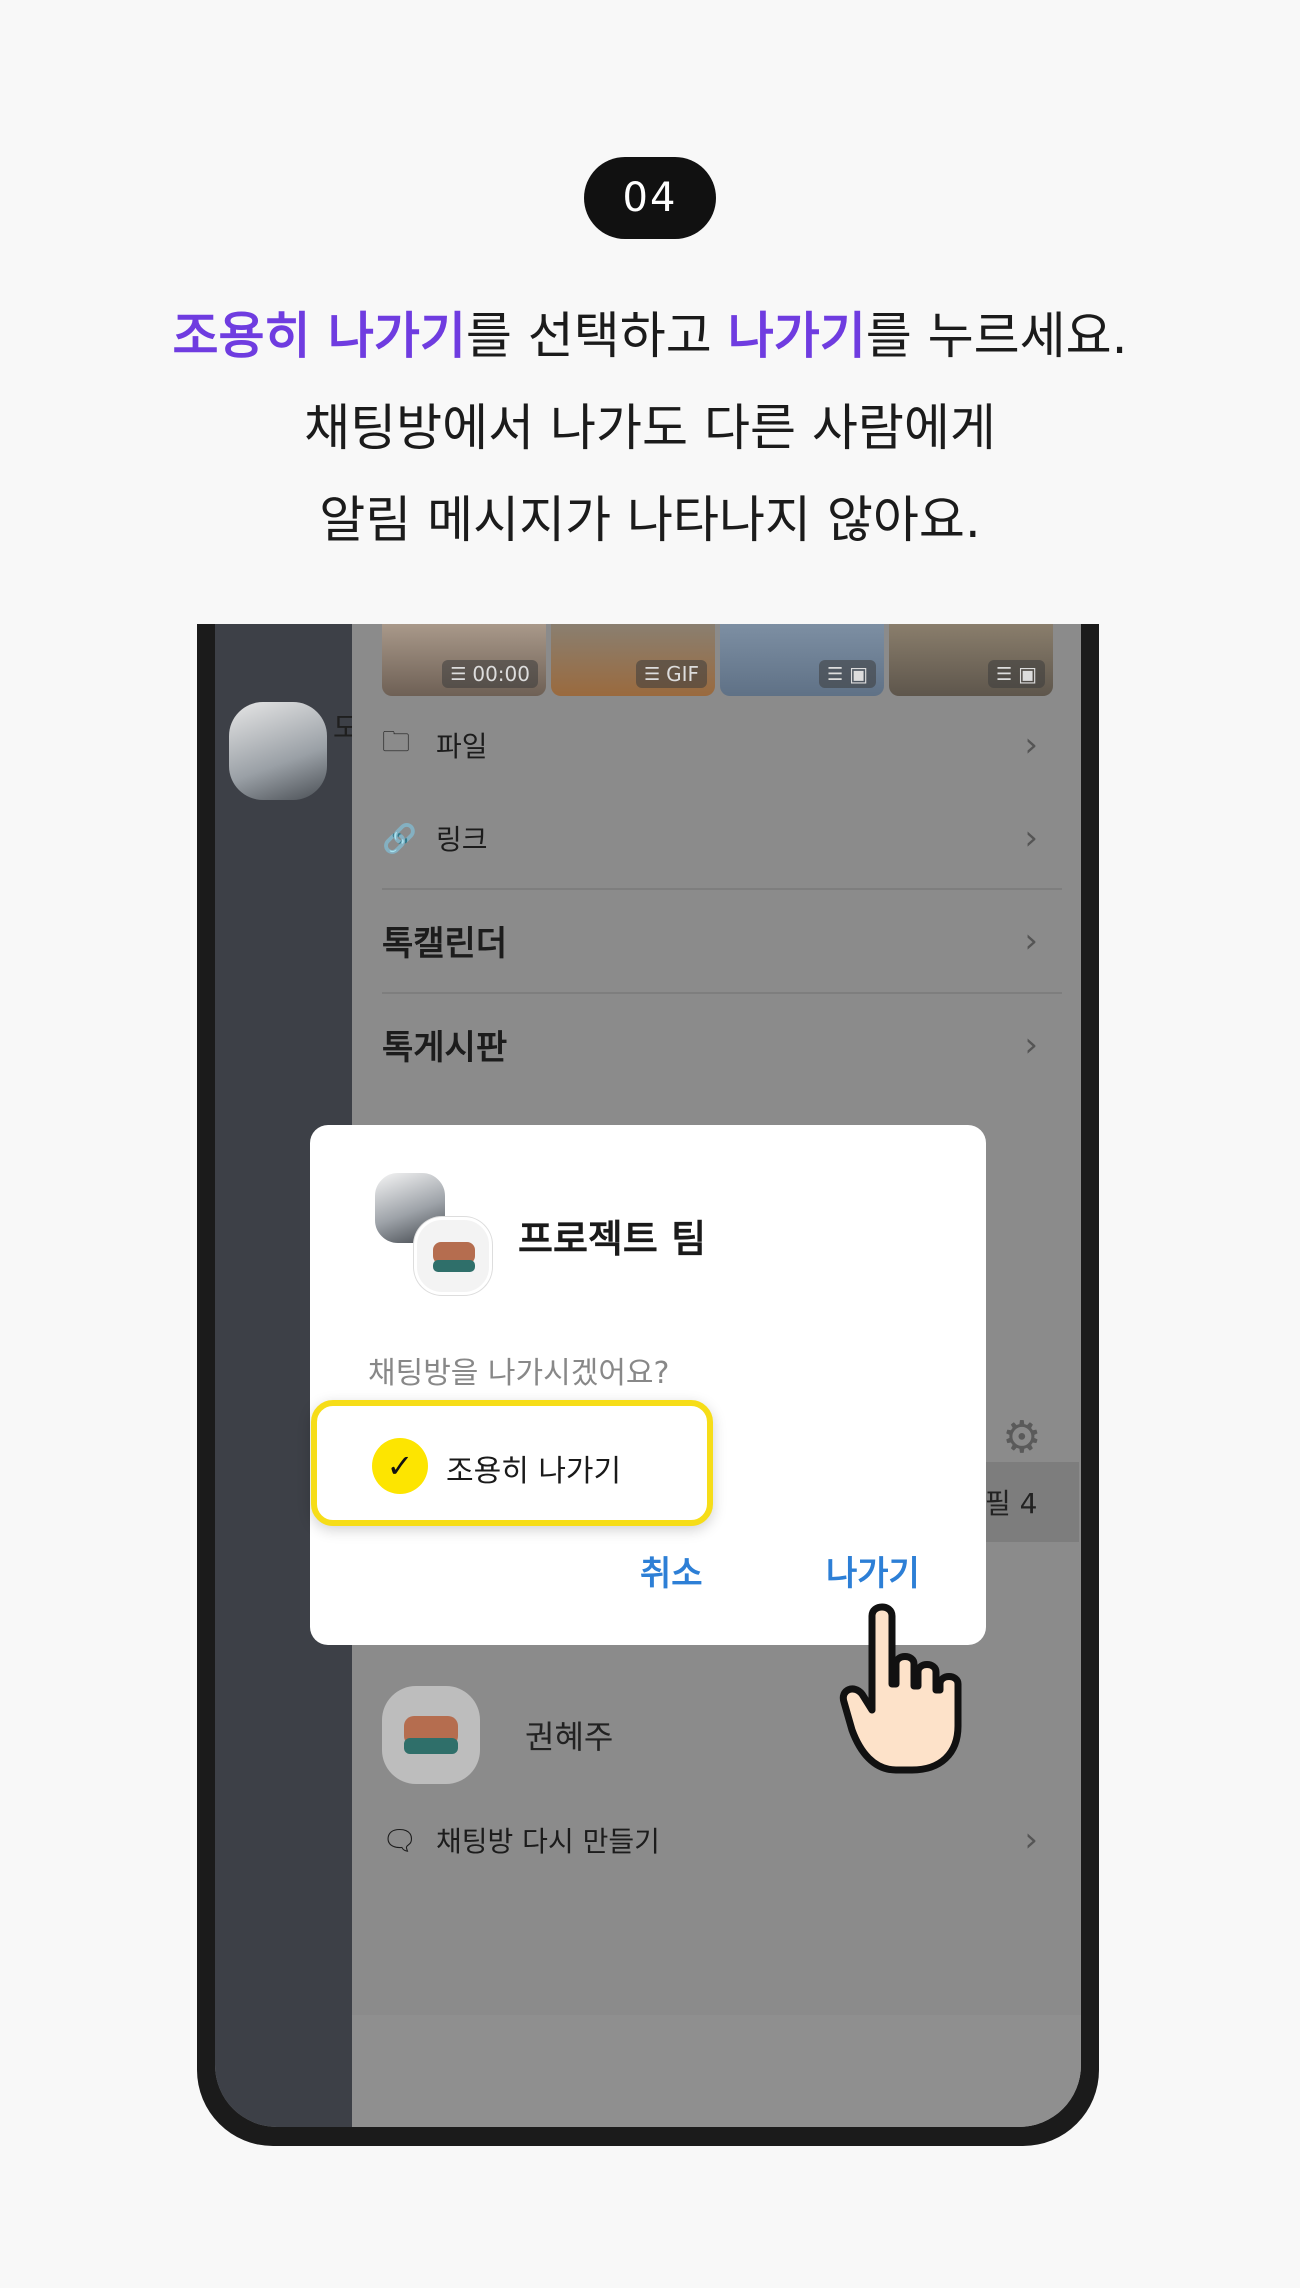 This screenshot has height=2288, width=1300. Describe the element at coordinates (682, 674) in the screenshot. I see `gif-label: GIF` at that location.